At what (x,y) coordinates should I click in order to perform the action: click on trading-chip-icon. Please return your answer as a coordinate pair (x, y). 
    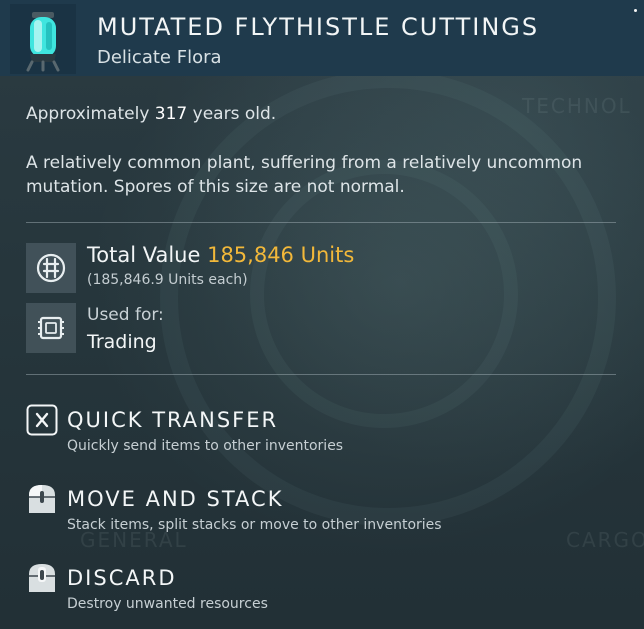
    Looking at the image, I should click on (51, 328).